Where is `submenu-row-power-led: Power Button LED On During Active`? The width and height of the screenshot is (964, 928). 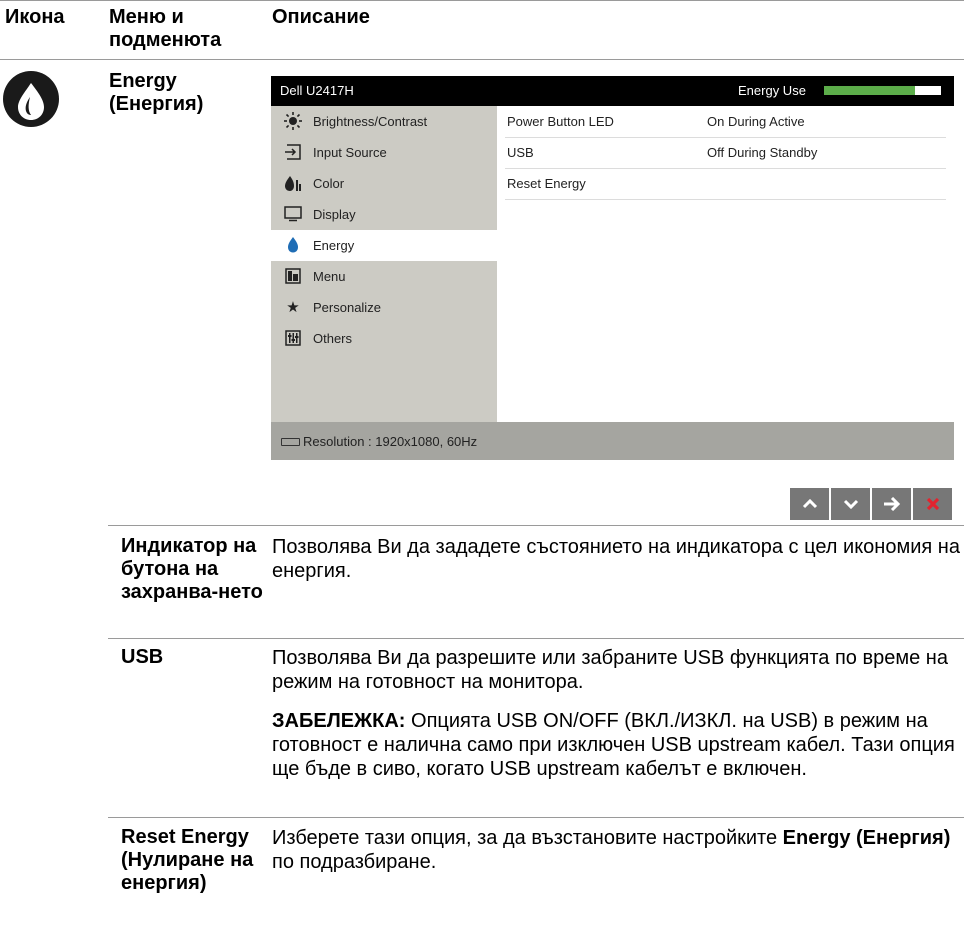 submenu-row-power-led: Power Button LED On During Active is located at coordinates (725, 122).